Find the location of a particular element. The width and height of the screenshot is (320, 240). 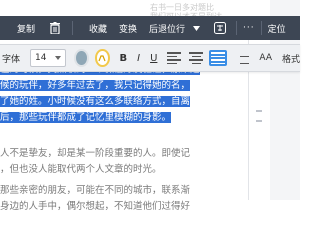

align-justify-icon is located at coordinates (218, 58).